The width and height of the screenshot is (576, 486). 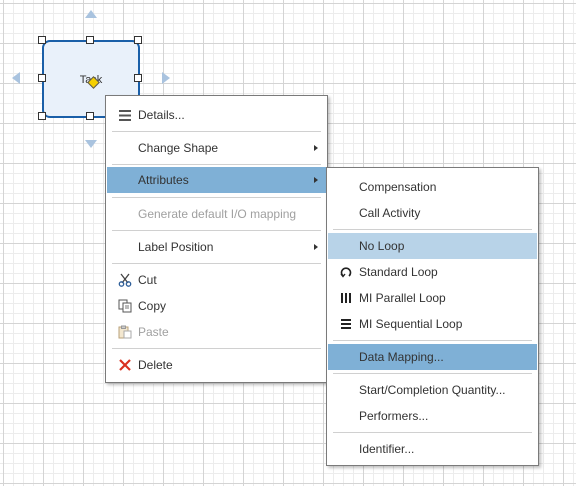 I want to click on resize-handle-nw, so click(x=42, y=40).